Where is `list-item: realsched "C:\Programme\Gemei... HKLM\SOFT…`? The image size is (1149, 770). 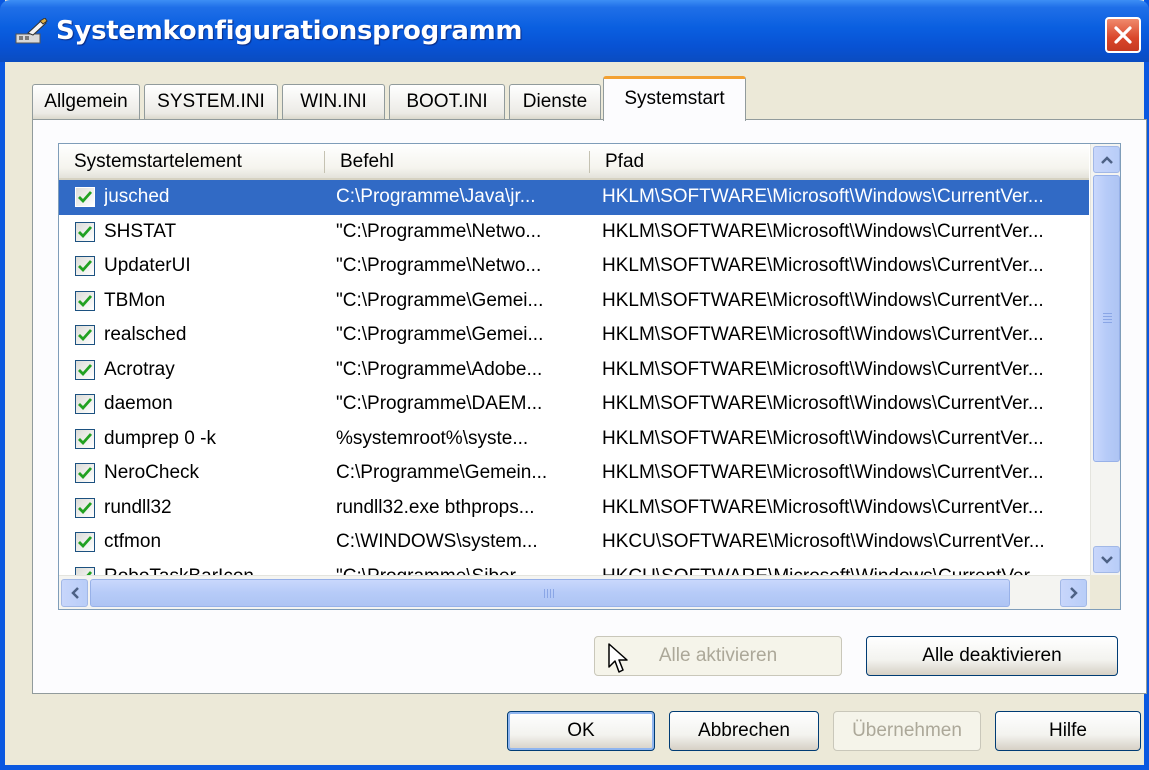
list-item: realsched "C:\Programme\Gemei... HKLM\SOFT… is located at coordinates (574, 335).